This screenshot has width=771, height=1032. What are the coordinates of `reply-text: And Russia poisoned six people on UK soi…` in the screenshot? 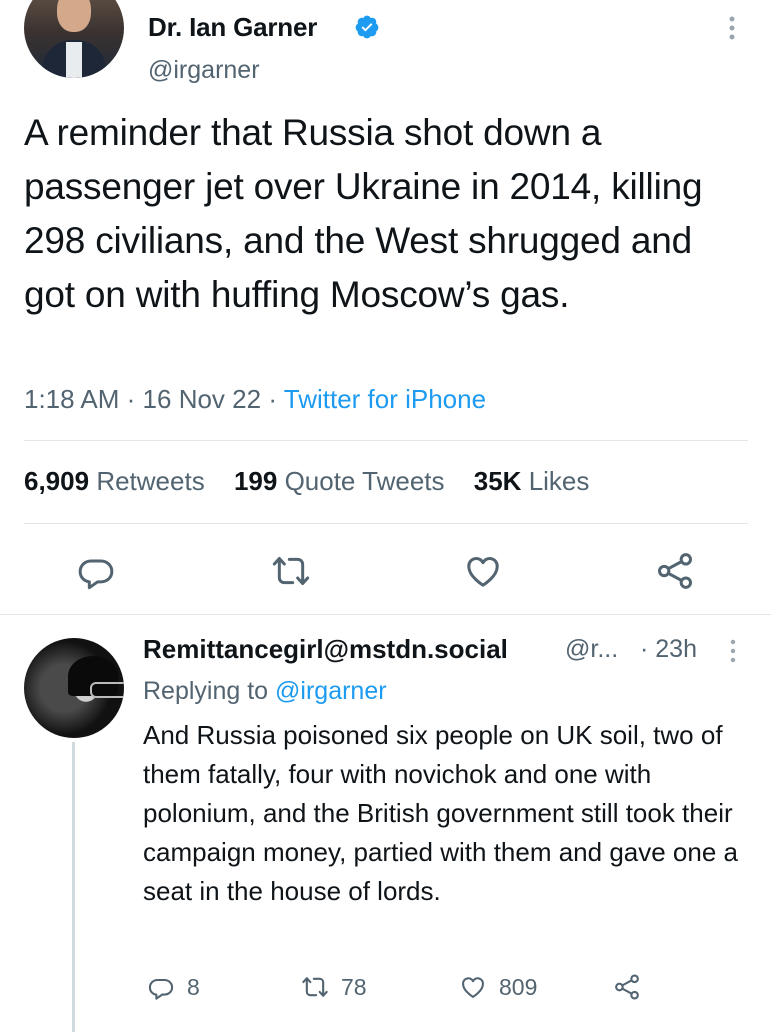 It's located at (440, 813).